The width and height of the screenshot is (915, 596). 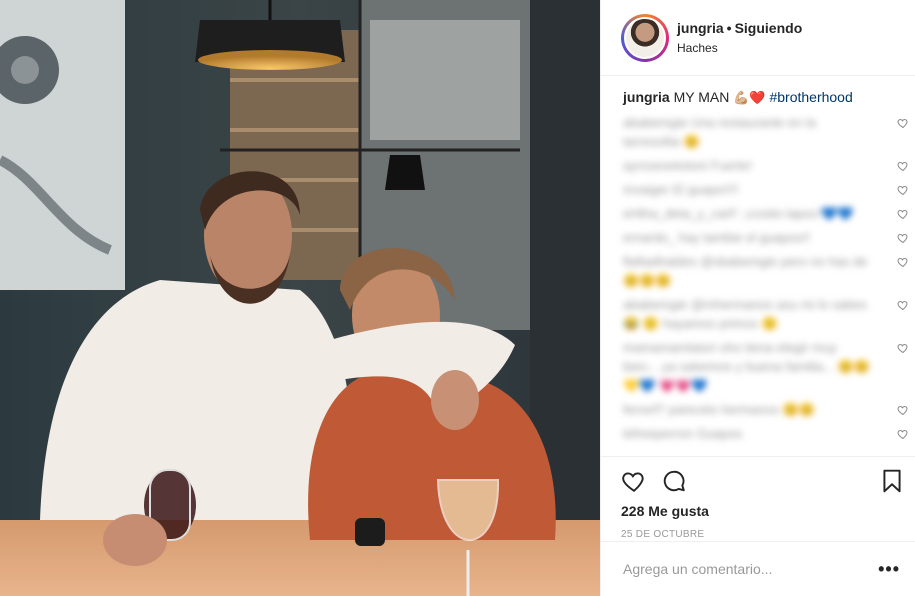 I want to click on add-comment-bar: •••, so click(x=758, y=568).